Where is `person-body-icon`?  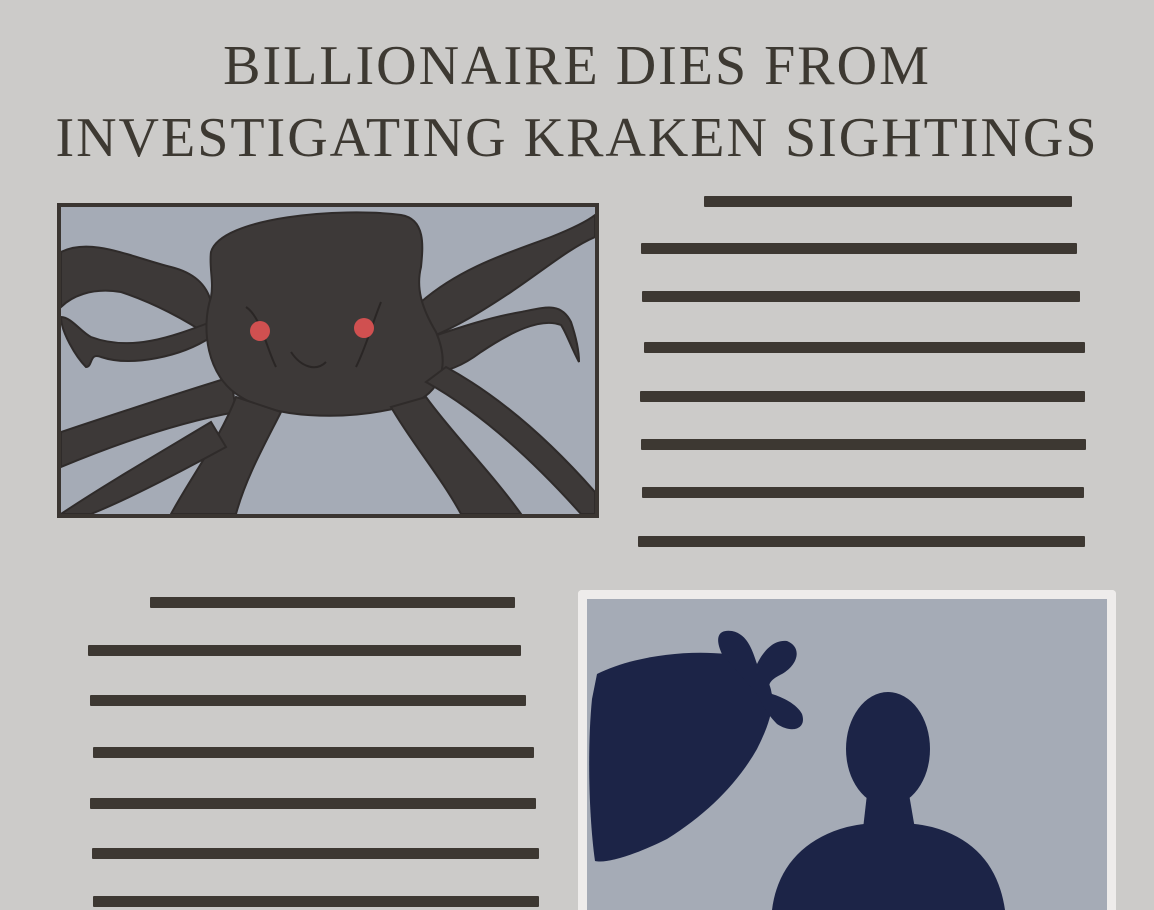 person-body-icon is located at coordinates (888, 866).